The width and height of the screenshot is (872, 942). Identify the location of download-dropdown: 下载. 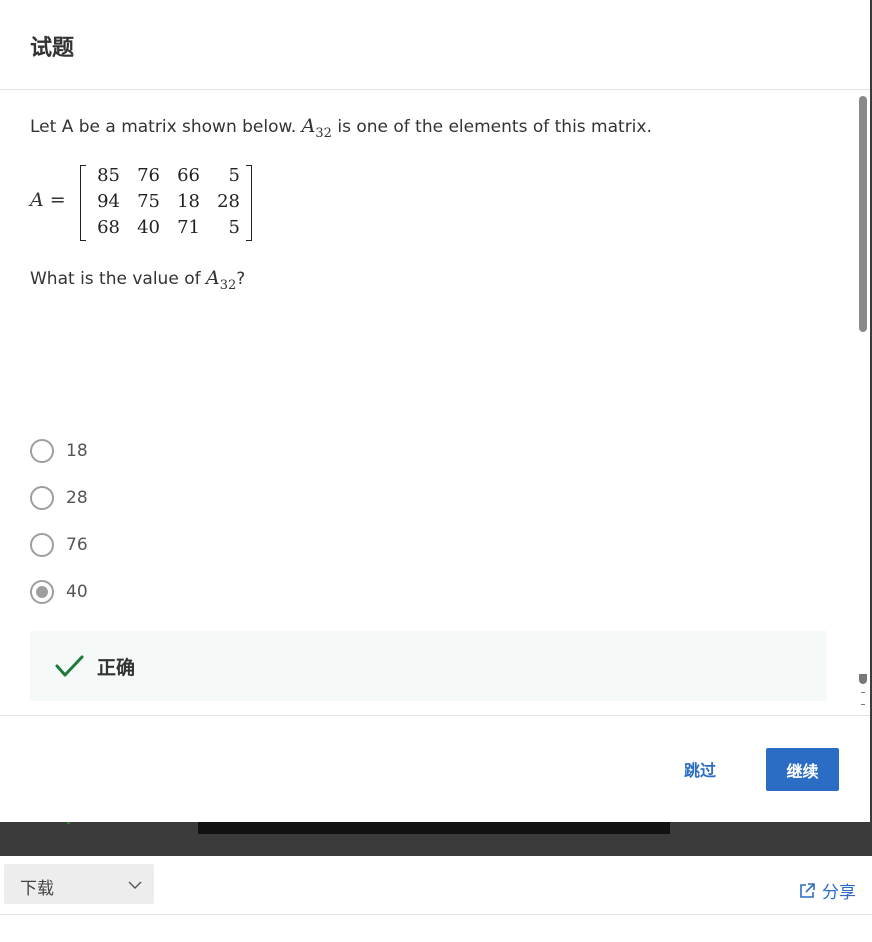
(79, 884).